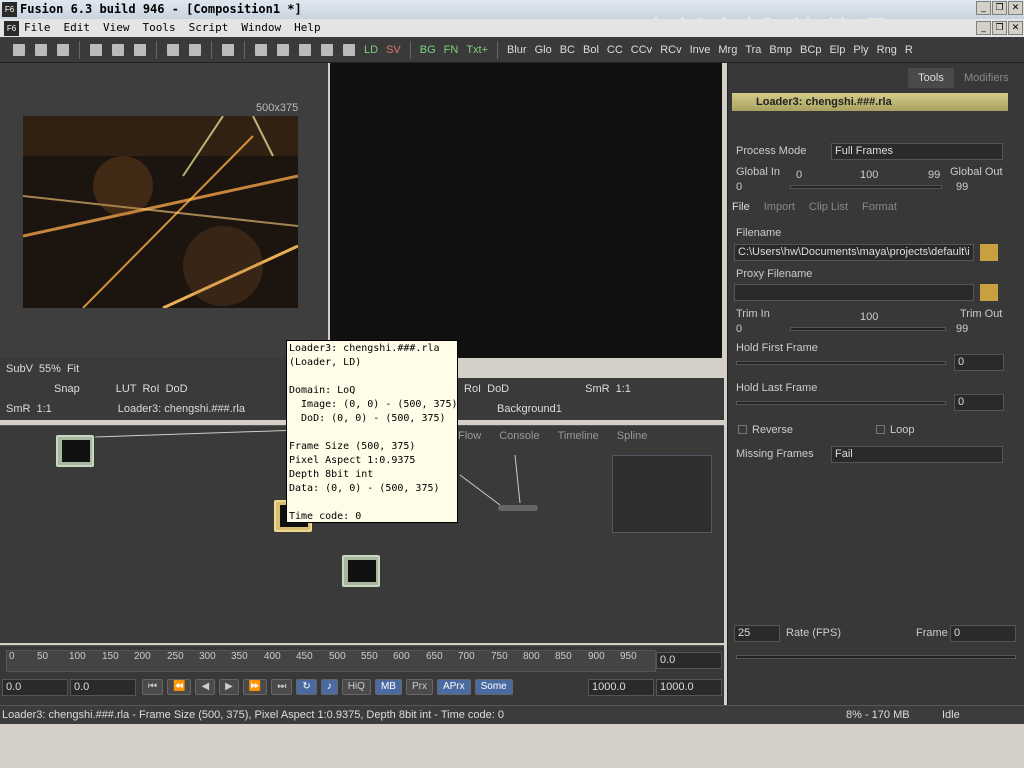  What do you see at coordinates (739, 187) in the screenshot?
I see `global-in-value: 0` at bounding box center [739, 187].